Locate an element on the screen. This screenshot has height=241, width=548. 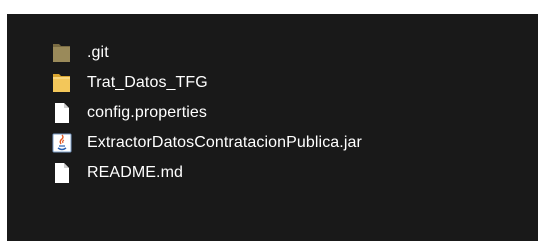
file-name: config.properties is located at coordinates (147, 112).